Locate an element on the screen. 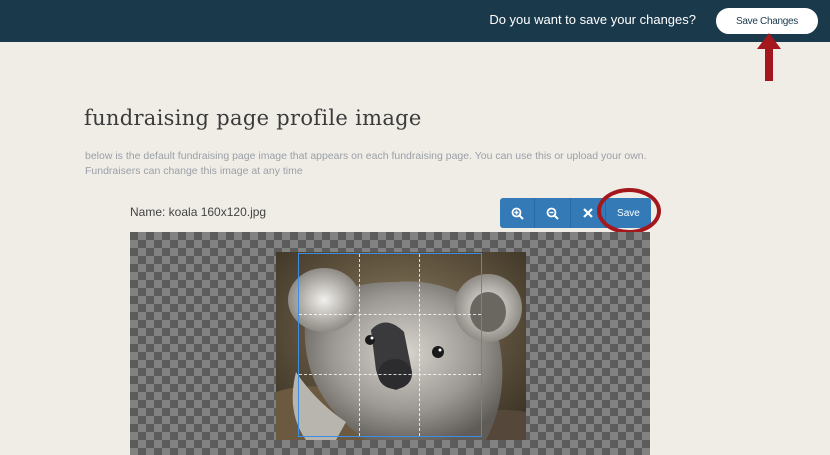 The width and height of the screenshot is (830, 455). section-title: fundraising page profile image is located at coordinates (253, 118).